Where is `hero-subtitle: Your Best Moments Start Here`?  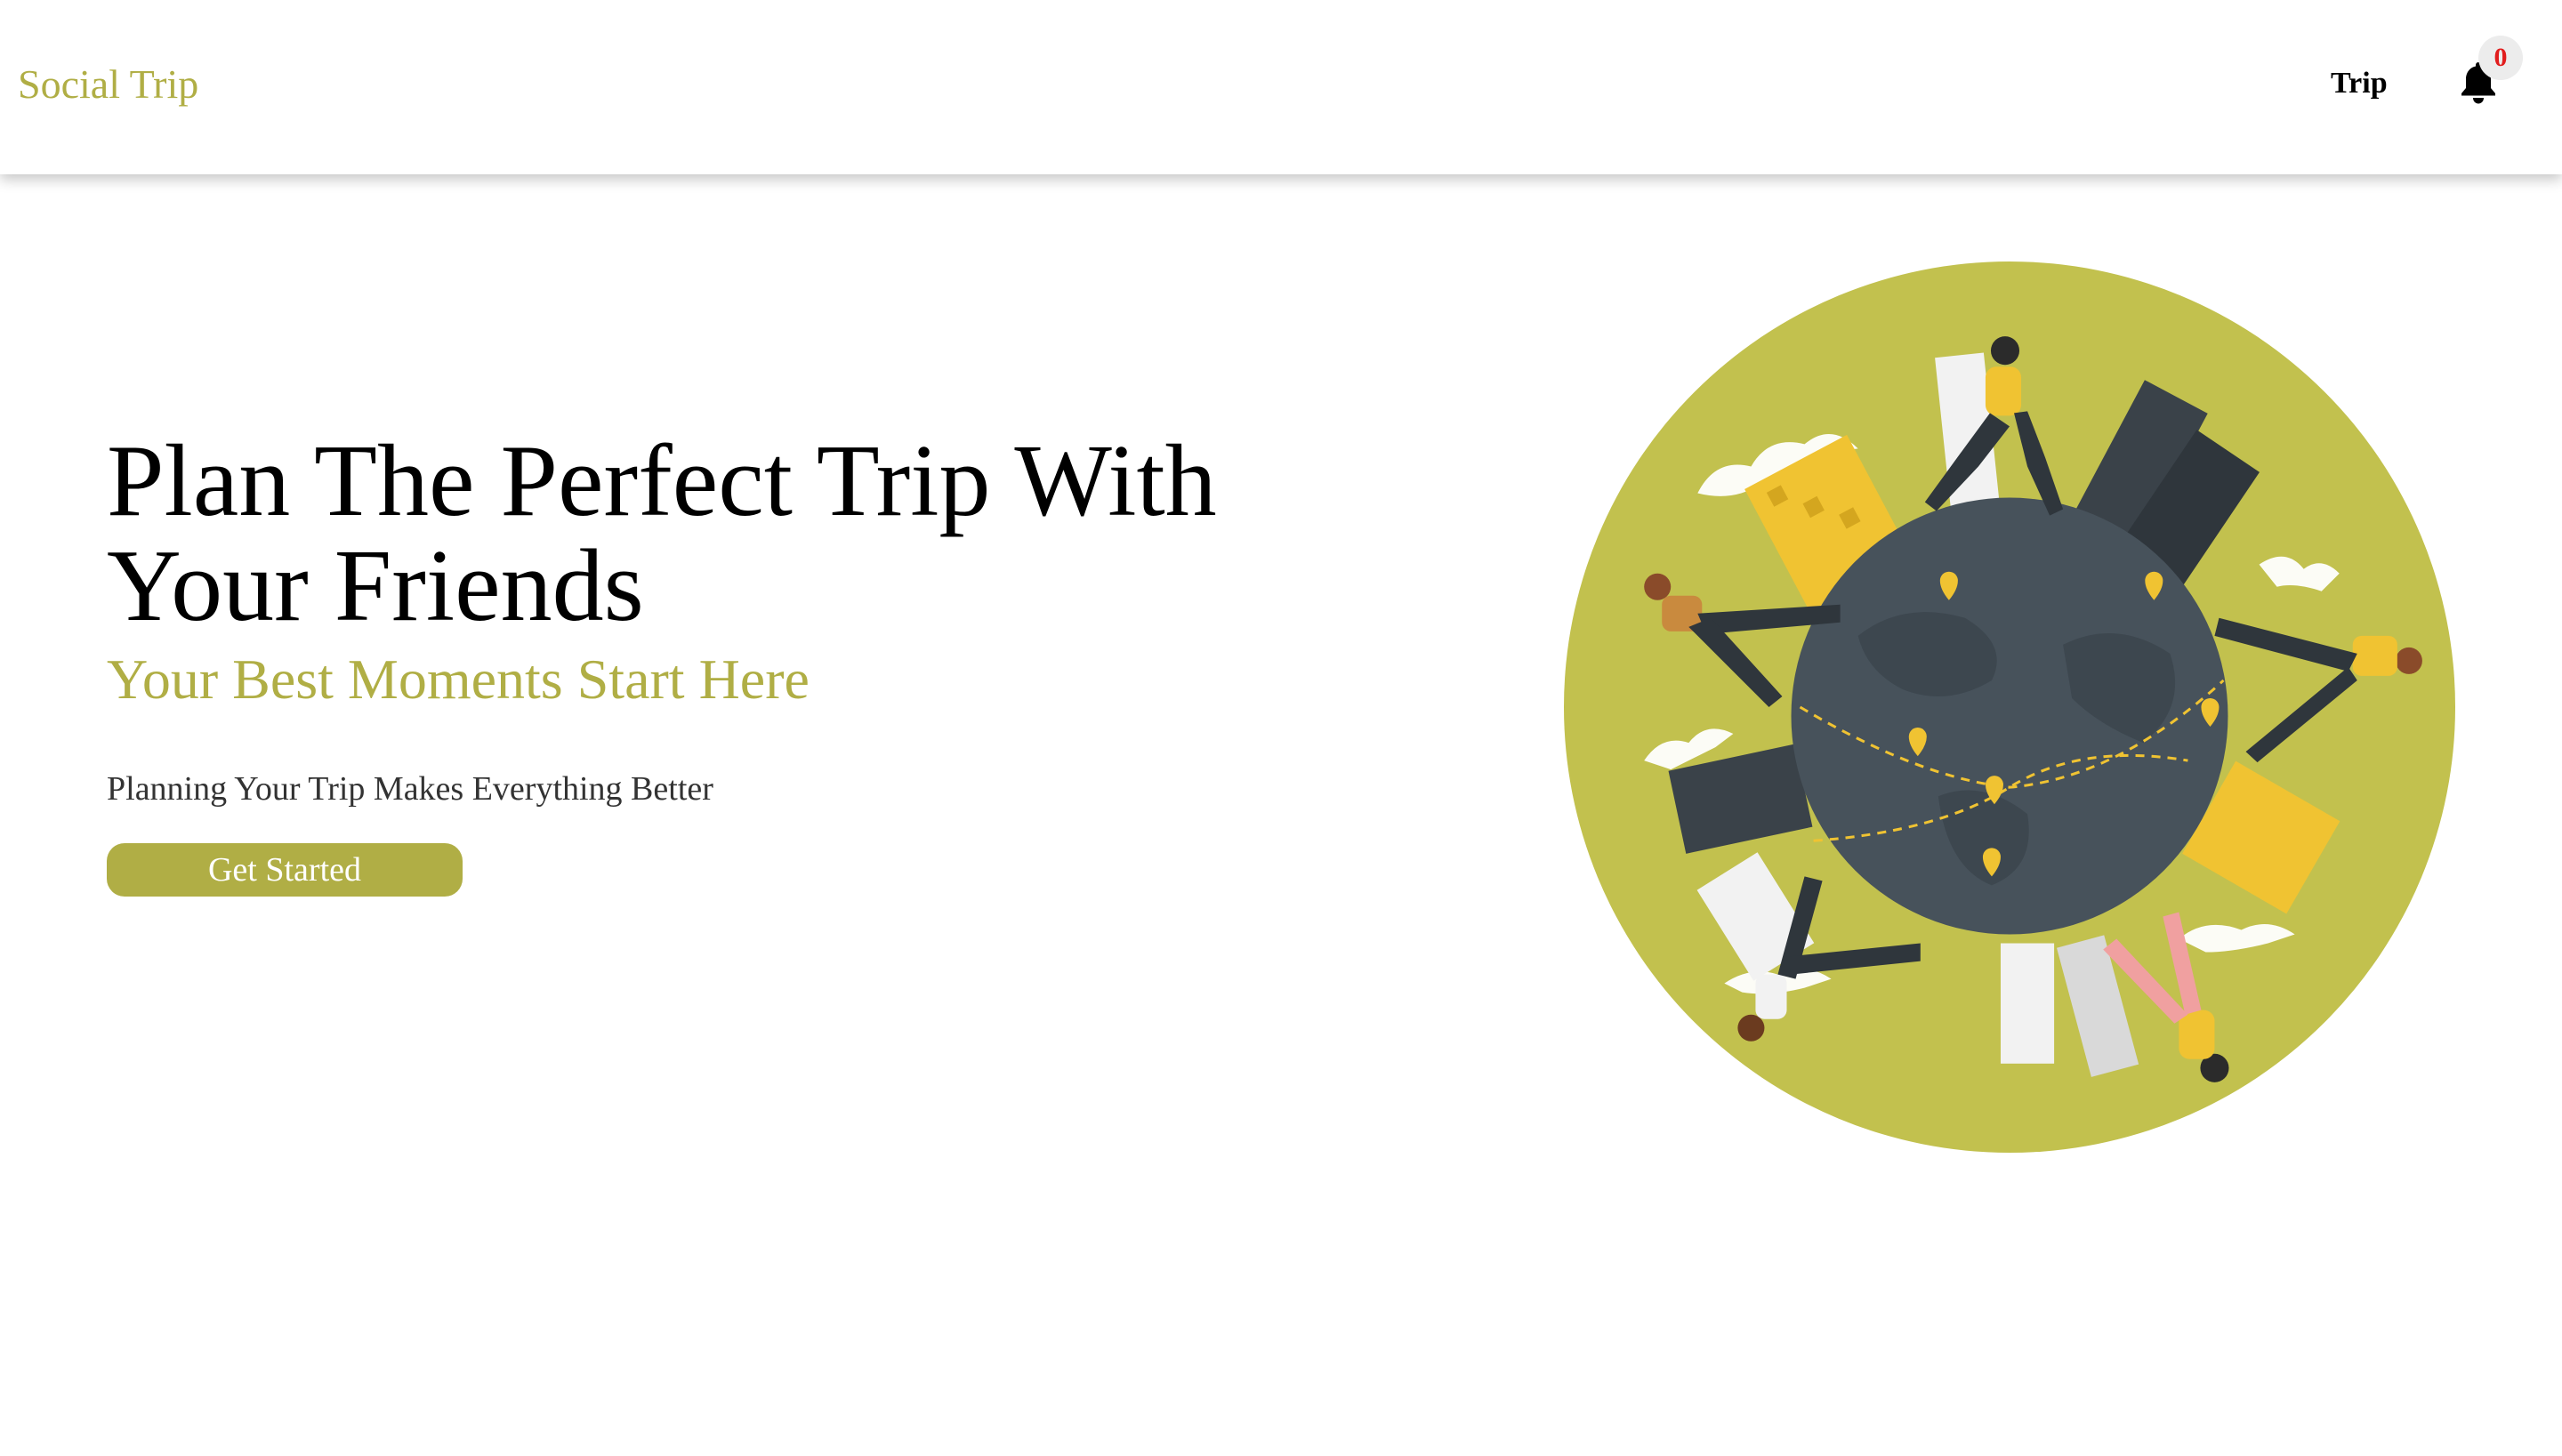
hero-subtitle: Your Best Moments Start Here is located at coordinates (458, 679).